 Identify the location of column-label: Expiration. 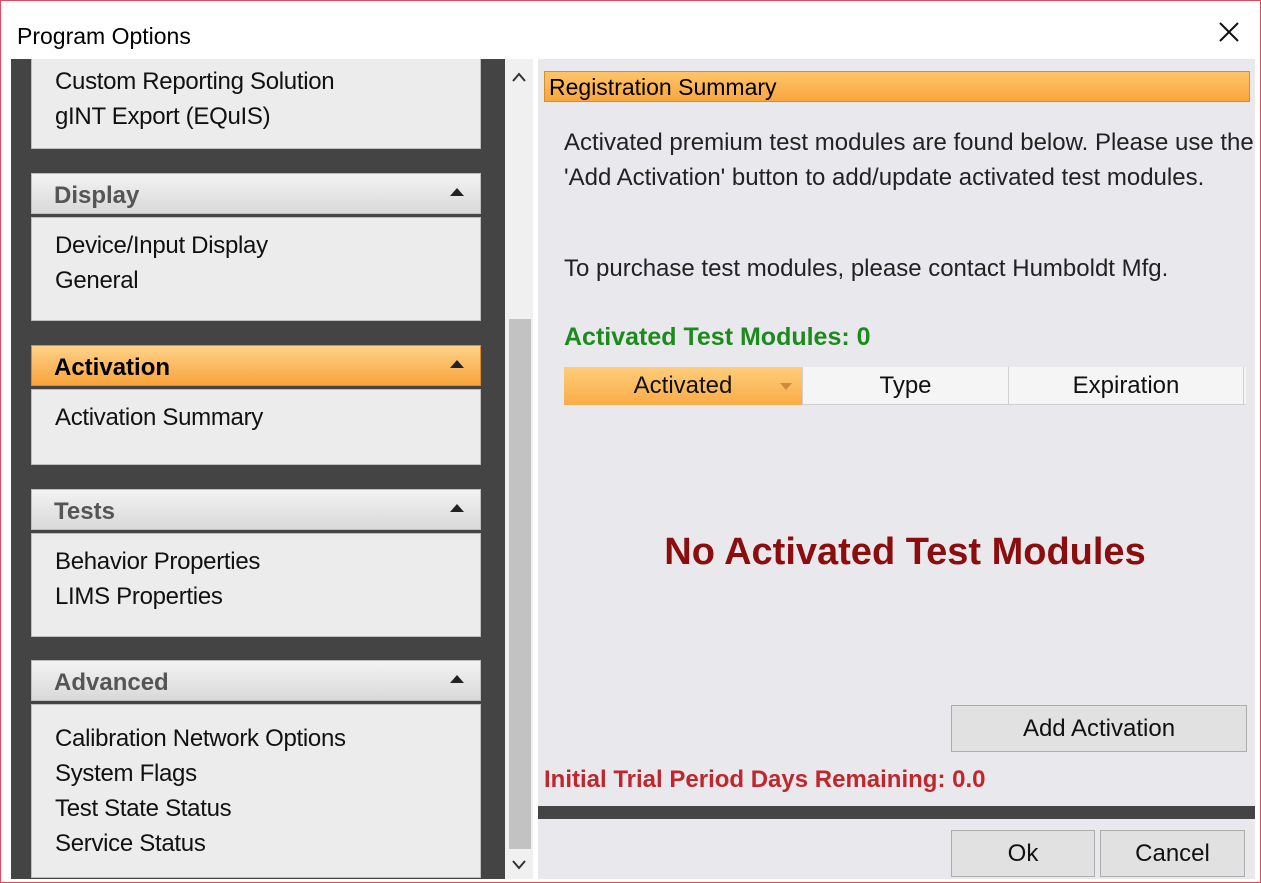
(1126, 385).